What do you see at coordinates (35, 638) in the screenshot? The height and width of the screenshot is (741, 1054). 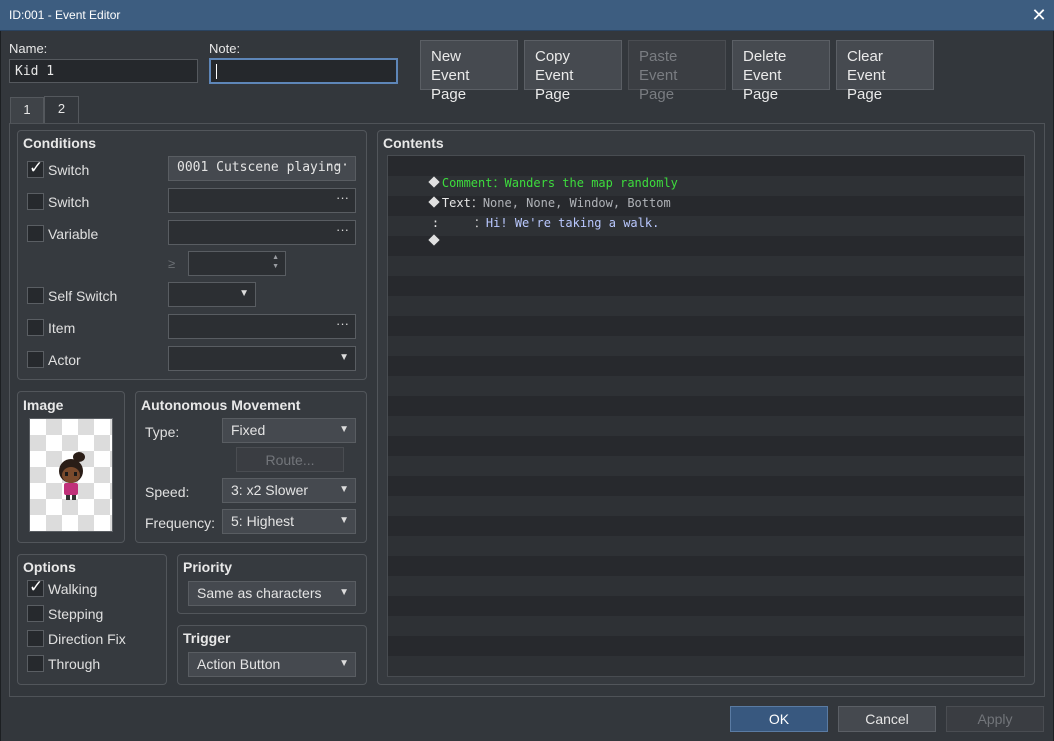 I see `direction-fix-checkbox` at bounding box center [35, 638].